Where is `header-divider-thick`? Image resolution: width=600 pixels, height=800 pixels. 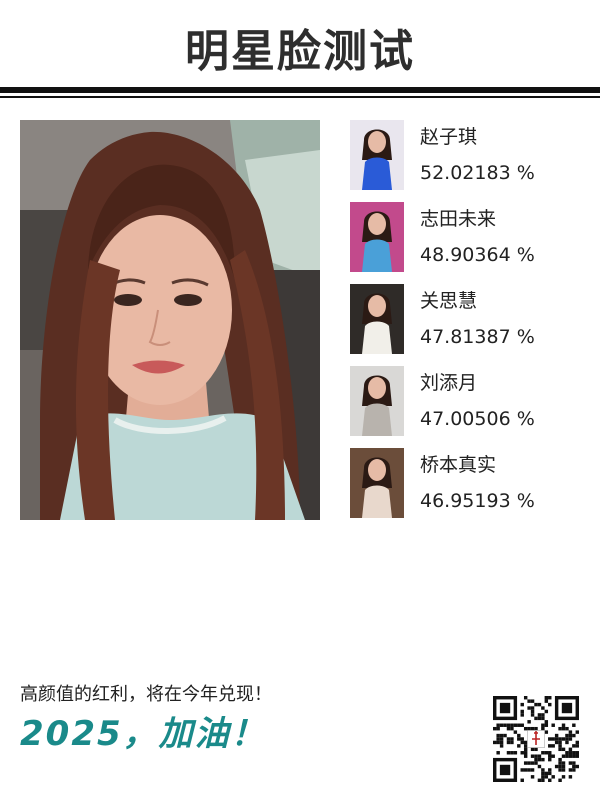 header-divider-thick is located at coordinates (300, 90).